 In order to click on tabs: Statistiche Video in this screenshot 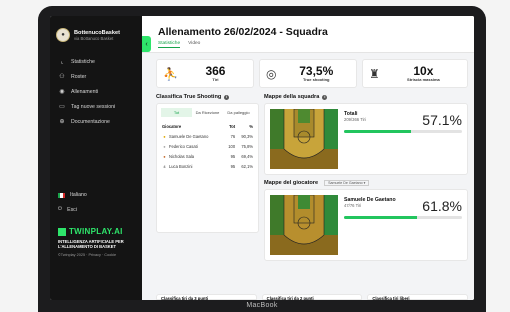, I will do `click(309, 44)`.